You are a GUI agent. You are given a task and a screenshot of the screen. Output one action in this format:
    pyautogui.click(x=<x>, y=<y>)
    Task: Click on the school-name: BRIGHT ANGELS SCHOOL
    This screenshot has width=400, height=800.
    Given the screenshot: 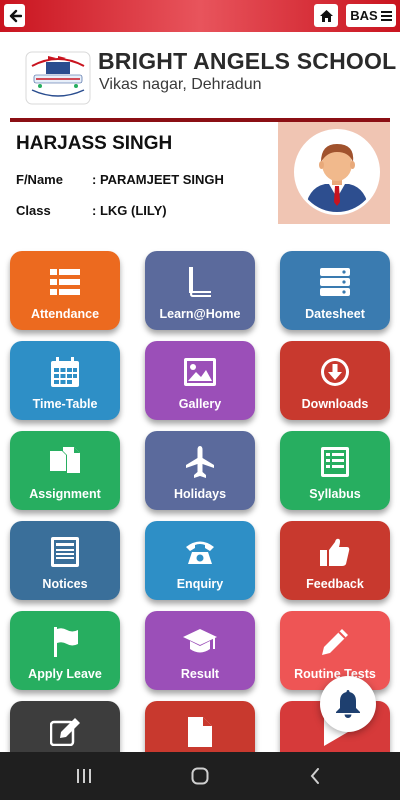 What is the action you would take?
    pyautogui.click(x=247, y=61)
    